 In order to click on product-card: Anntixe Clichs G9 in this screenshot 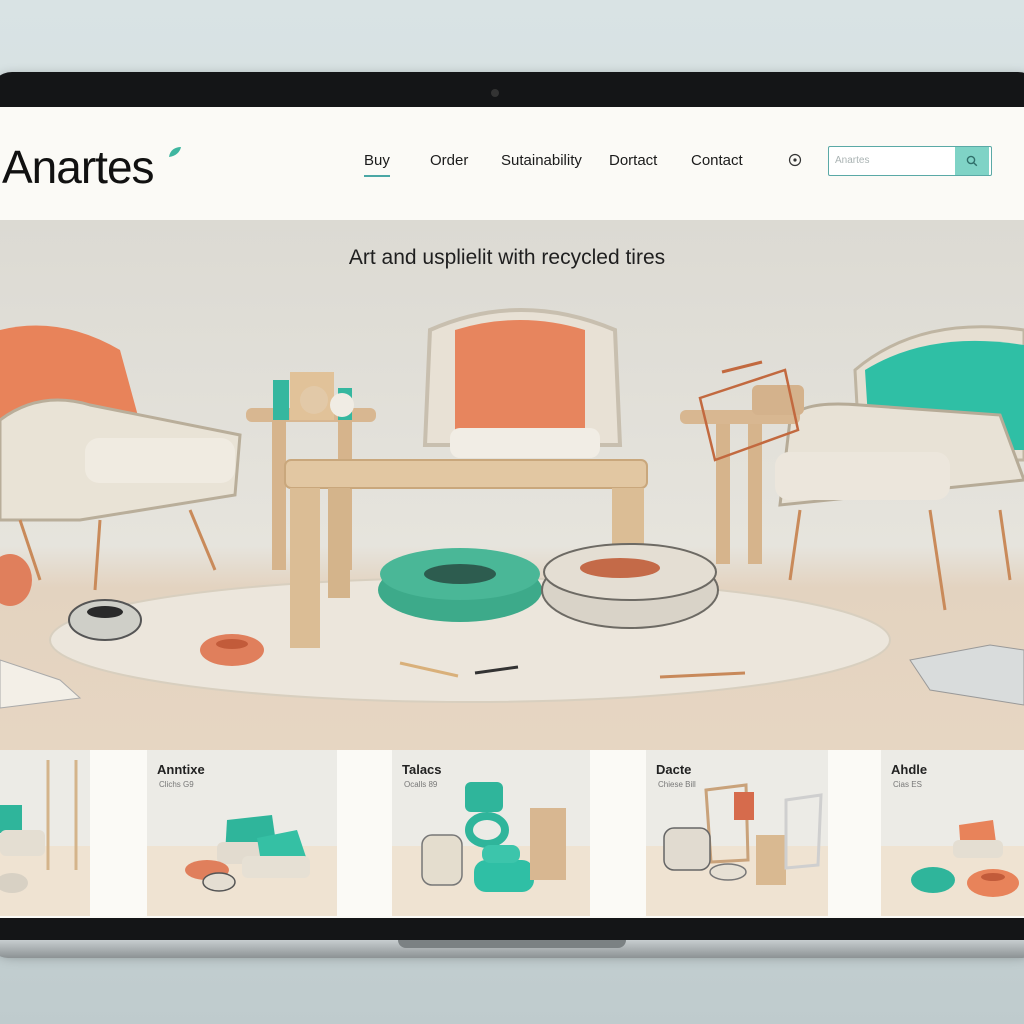, I will do `click(242, 833)`.